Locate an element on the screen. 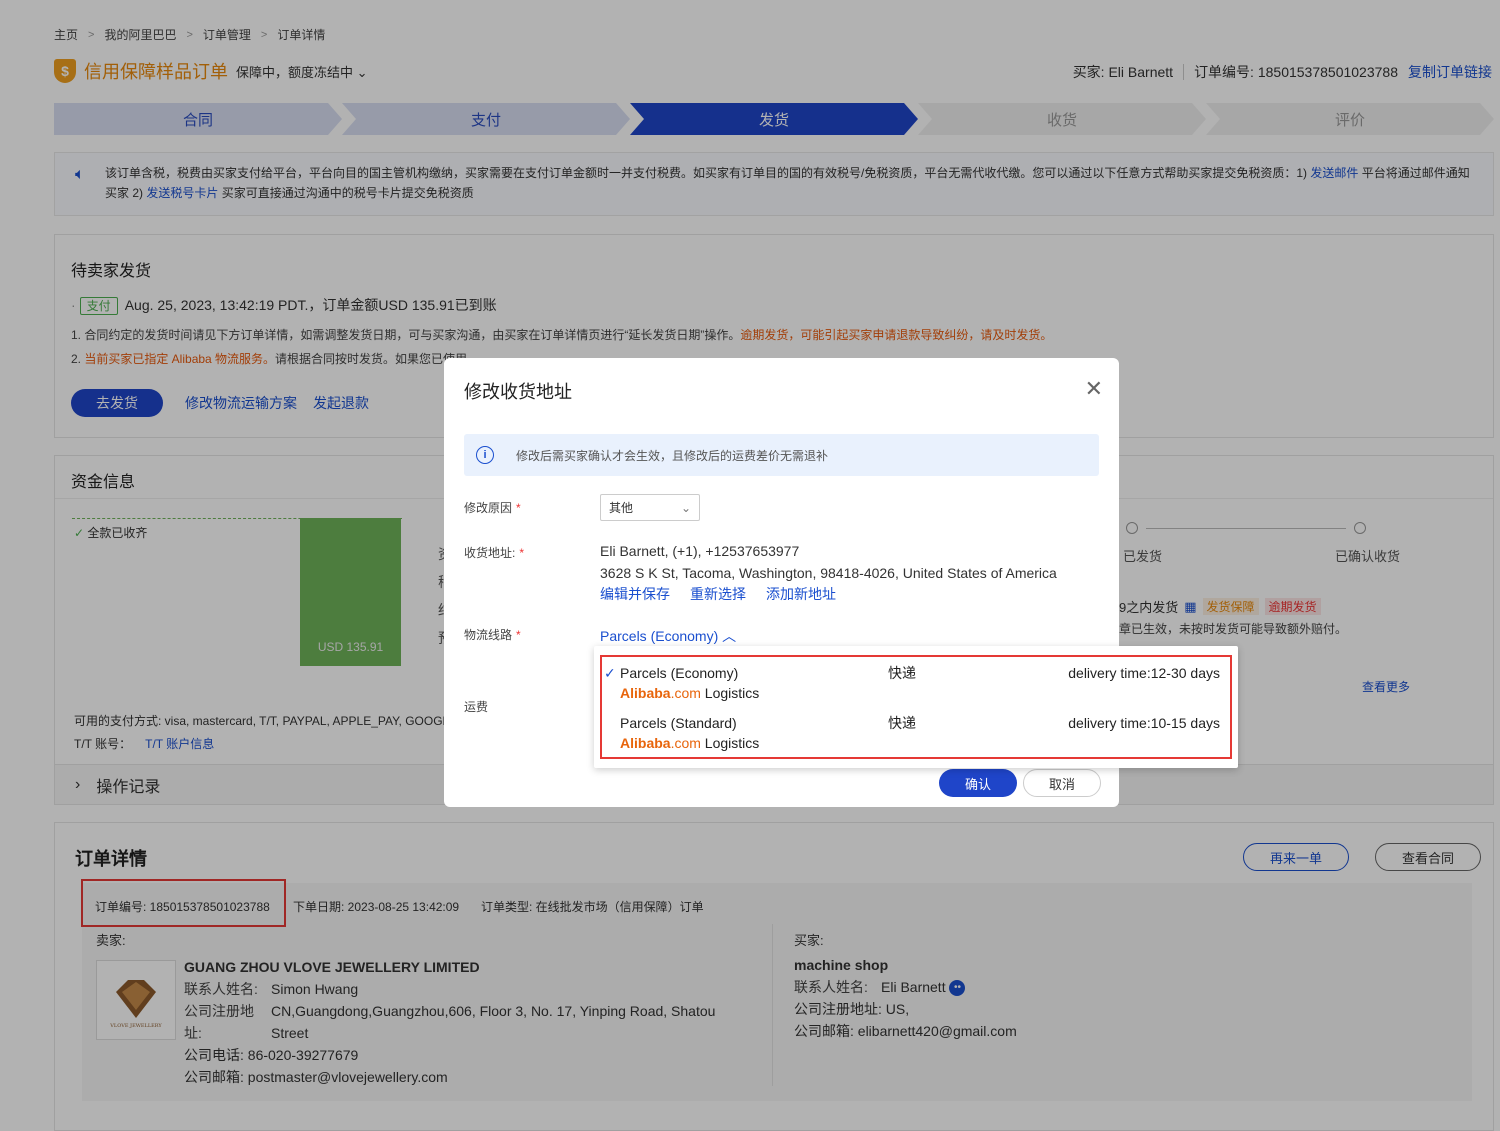  chevron-up-icon: ︿ is located at coordinates (729, 636).